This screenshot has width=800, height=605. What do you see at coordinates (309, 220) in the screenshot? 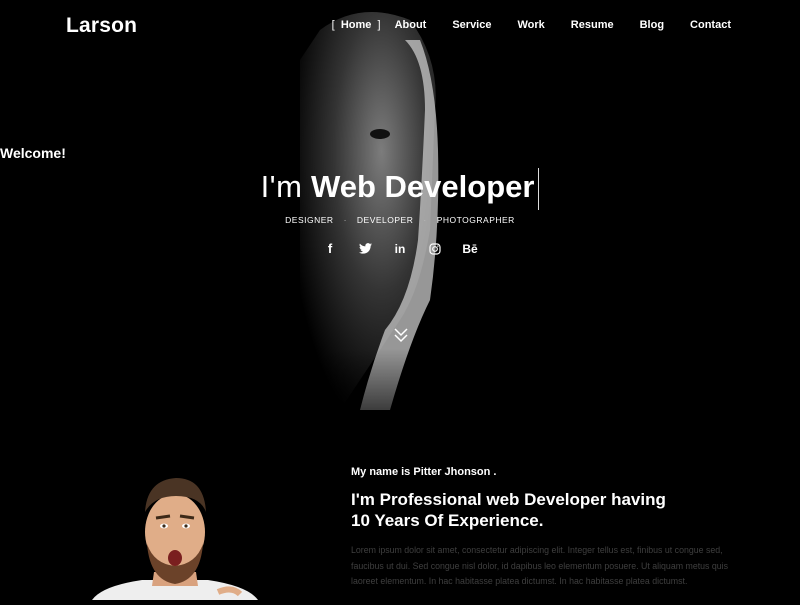
I see `role-designer: DESIGNER` at bounding box center [309, 220].